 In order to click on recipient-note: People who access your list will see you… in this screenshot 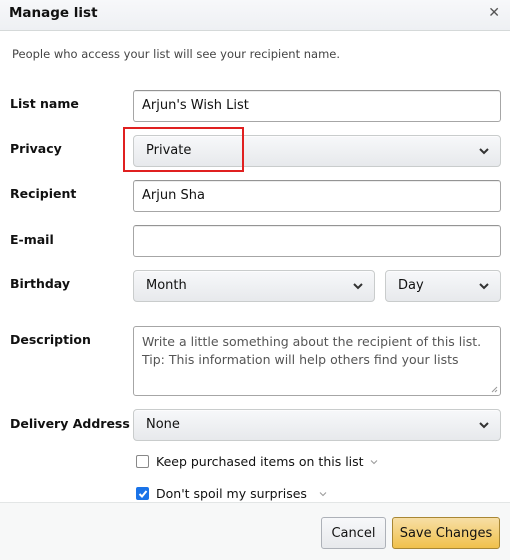, I will do `click(176, 54)`.